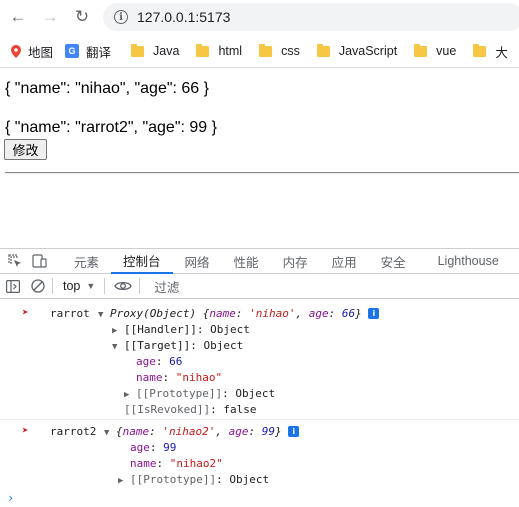  I want to click on back-arrow-icon: ←, so click(18, 17).